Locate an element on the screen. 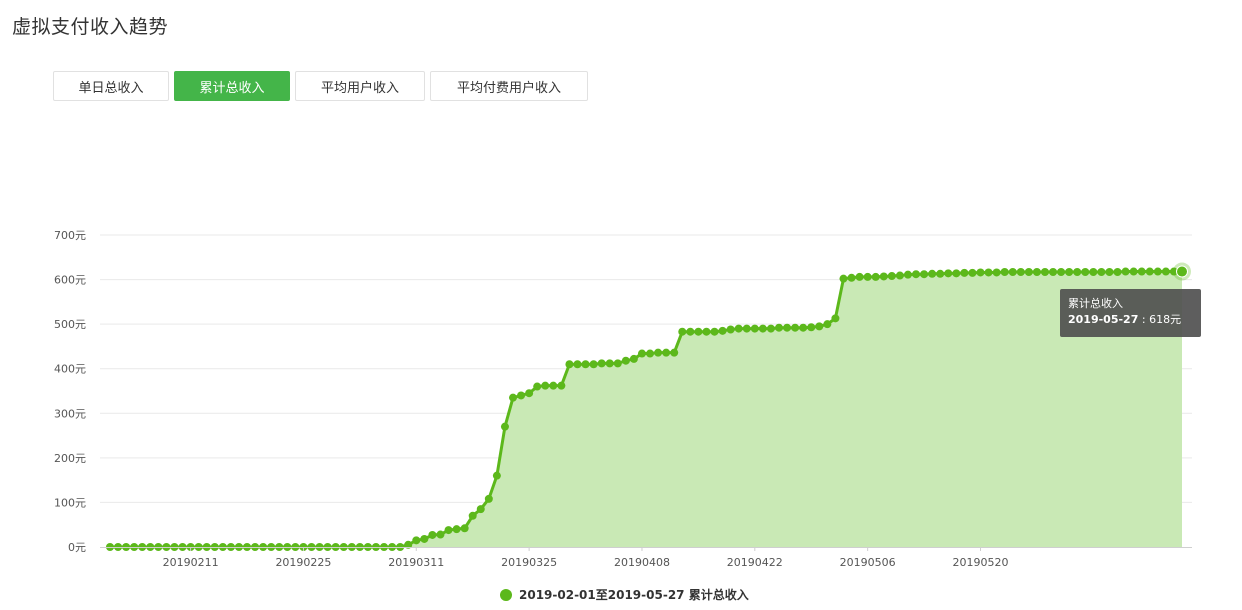 This screenshot has width=1242, height=610. y-tick-label: 100元 is located at coordinates (70, 502).